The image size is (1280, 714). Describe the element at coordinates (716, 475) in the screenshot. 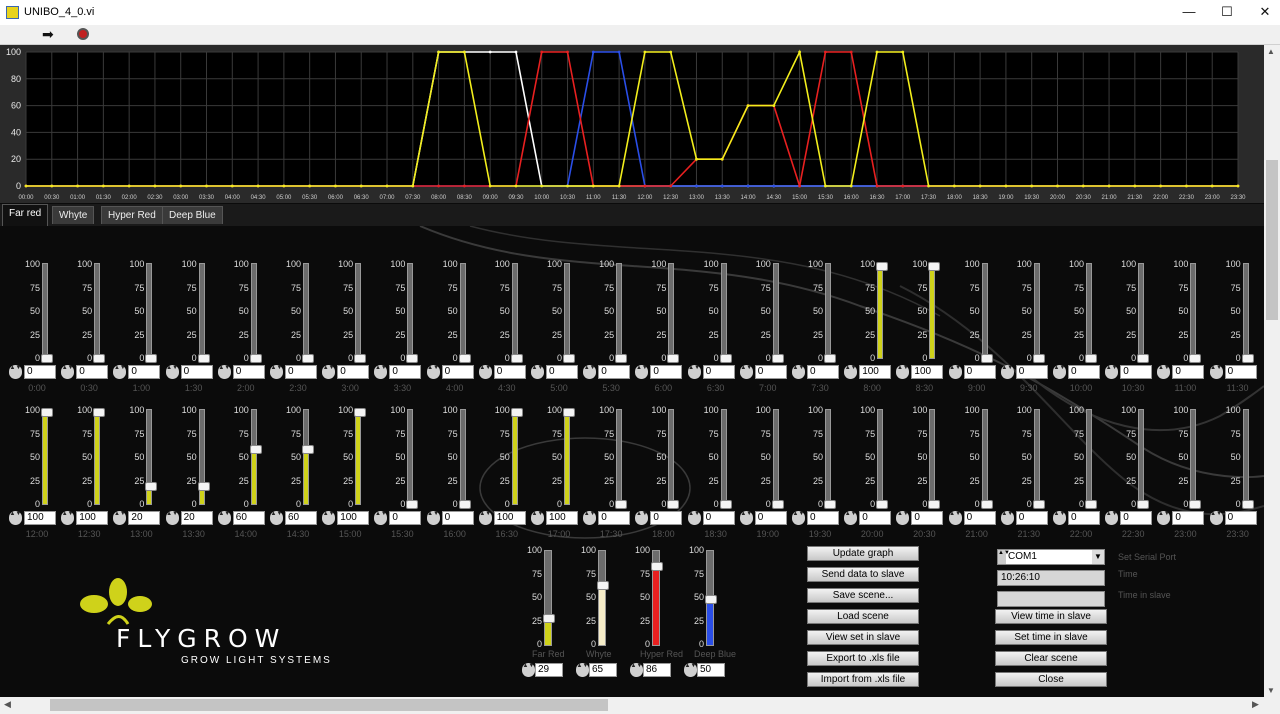

I see `time-slider: 100 75 50 25 0 ▲▼ 0 18:30` at that location.